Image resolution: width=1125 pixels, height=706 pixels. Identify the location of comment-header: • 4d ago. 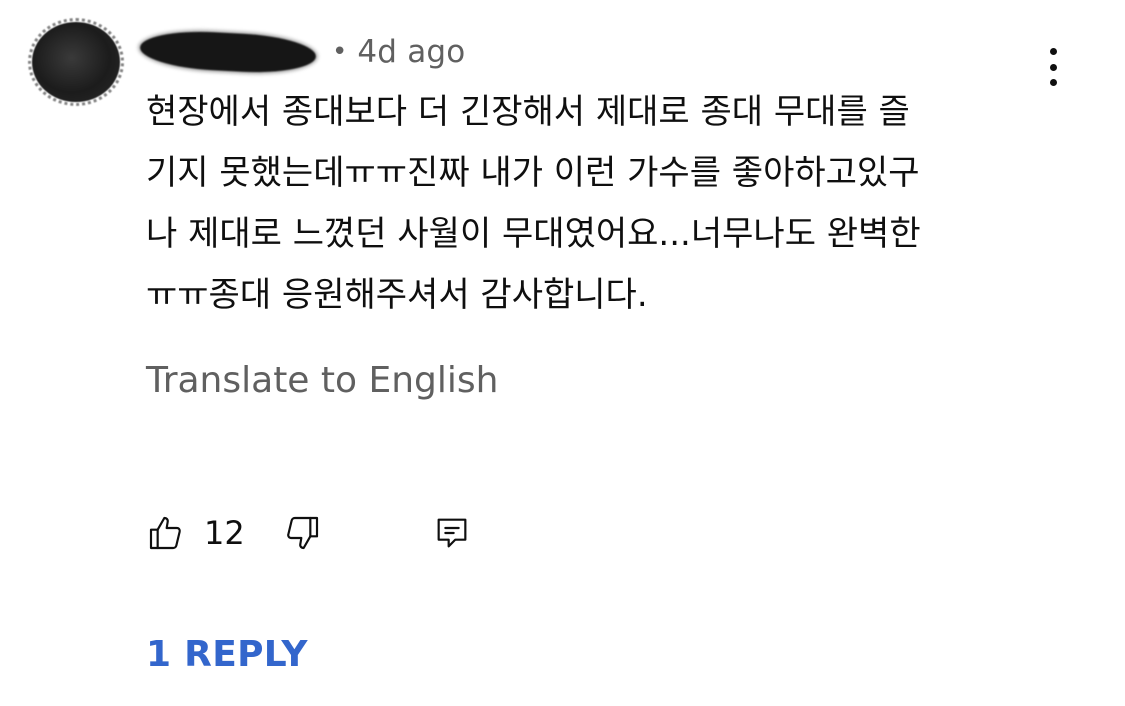
(302, 52).